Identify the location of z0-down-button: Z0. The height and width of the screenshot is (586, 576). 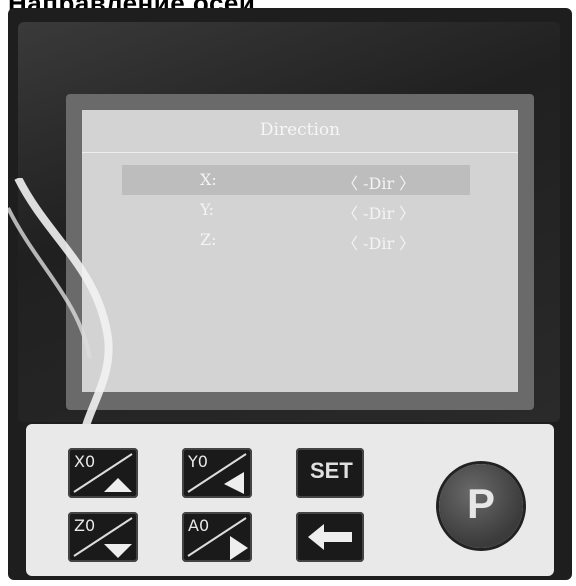
(103, 537).